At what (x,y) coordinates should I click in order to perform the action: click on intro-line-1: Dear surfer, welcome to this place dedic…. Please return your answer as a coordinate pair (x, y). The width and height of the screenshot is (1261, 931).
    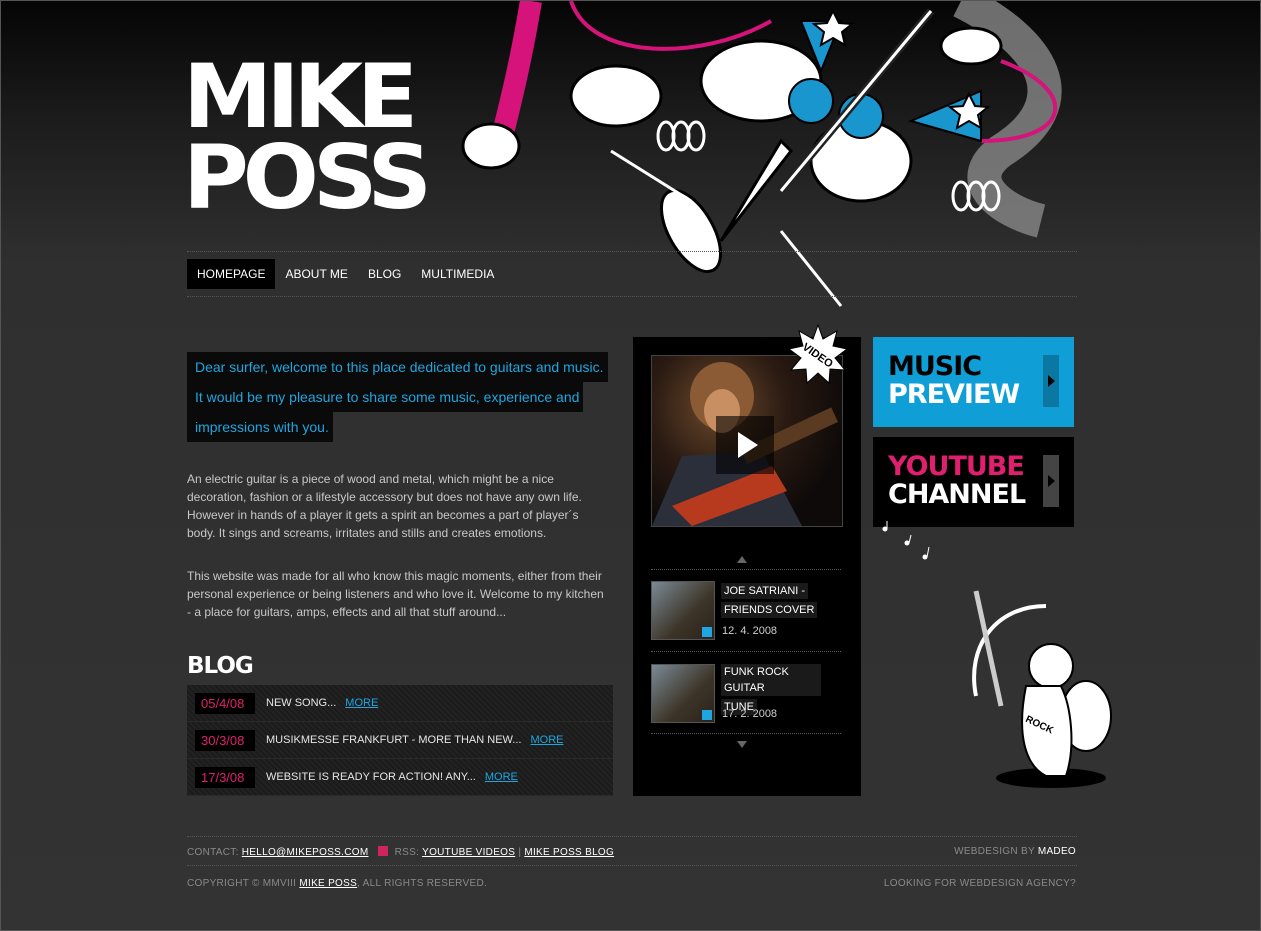
    Looking at the image, I should click on (397, 367).